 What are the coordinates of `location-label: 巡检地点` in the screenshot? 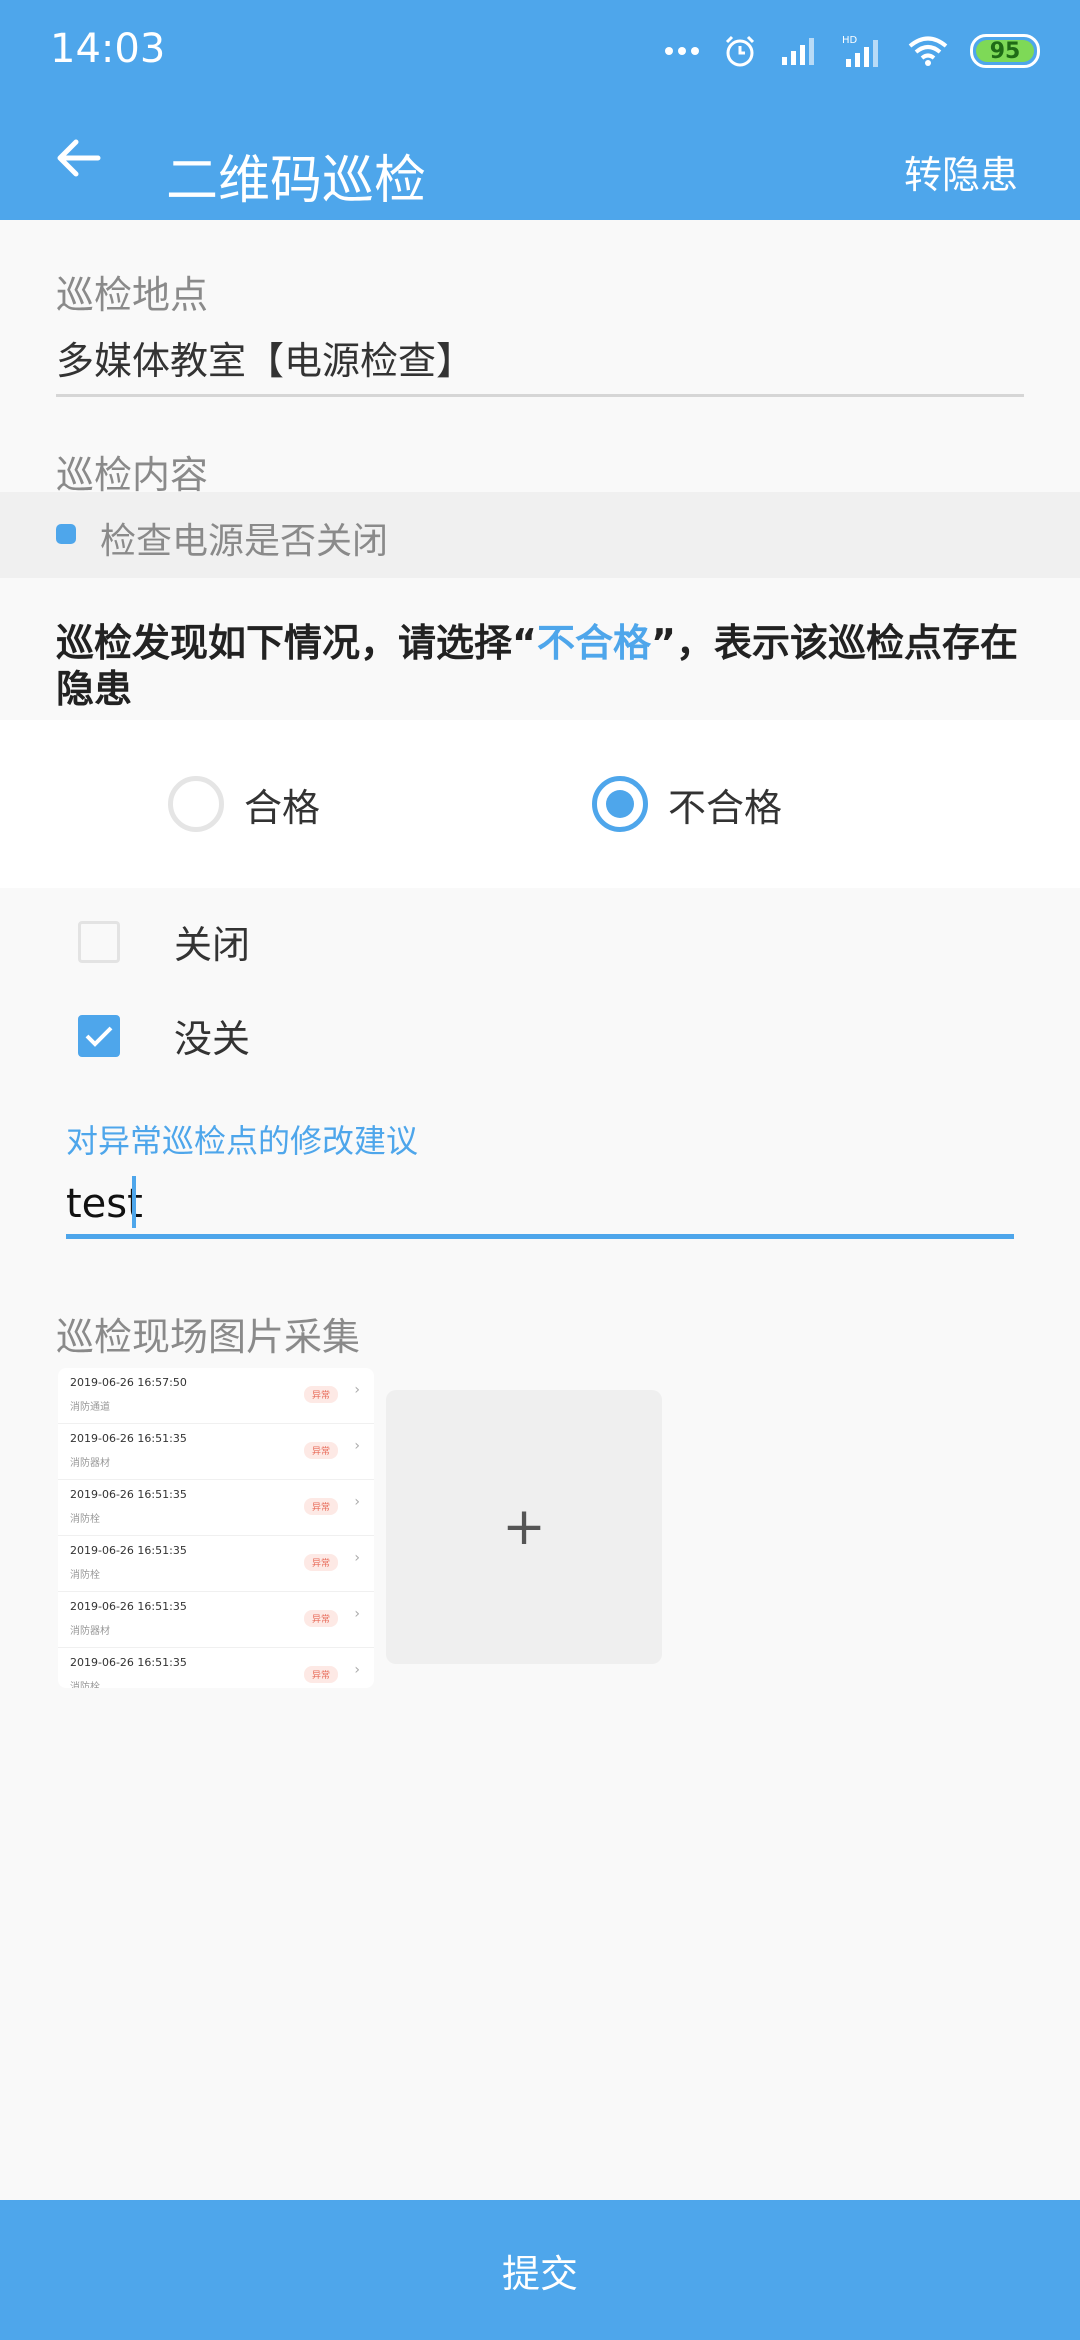 It's located at (132, 295).